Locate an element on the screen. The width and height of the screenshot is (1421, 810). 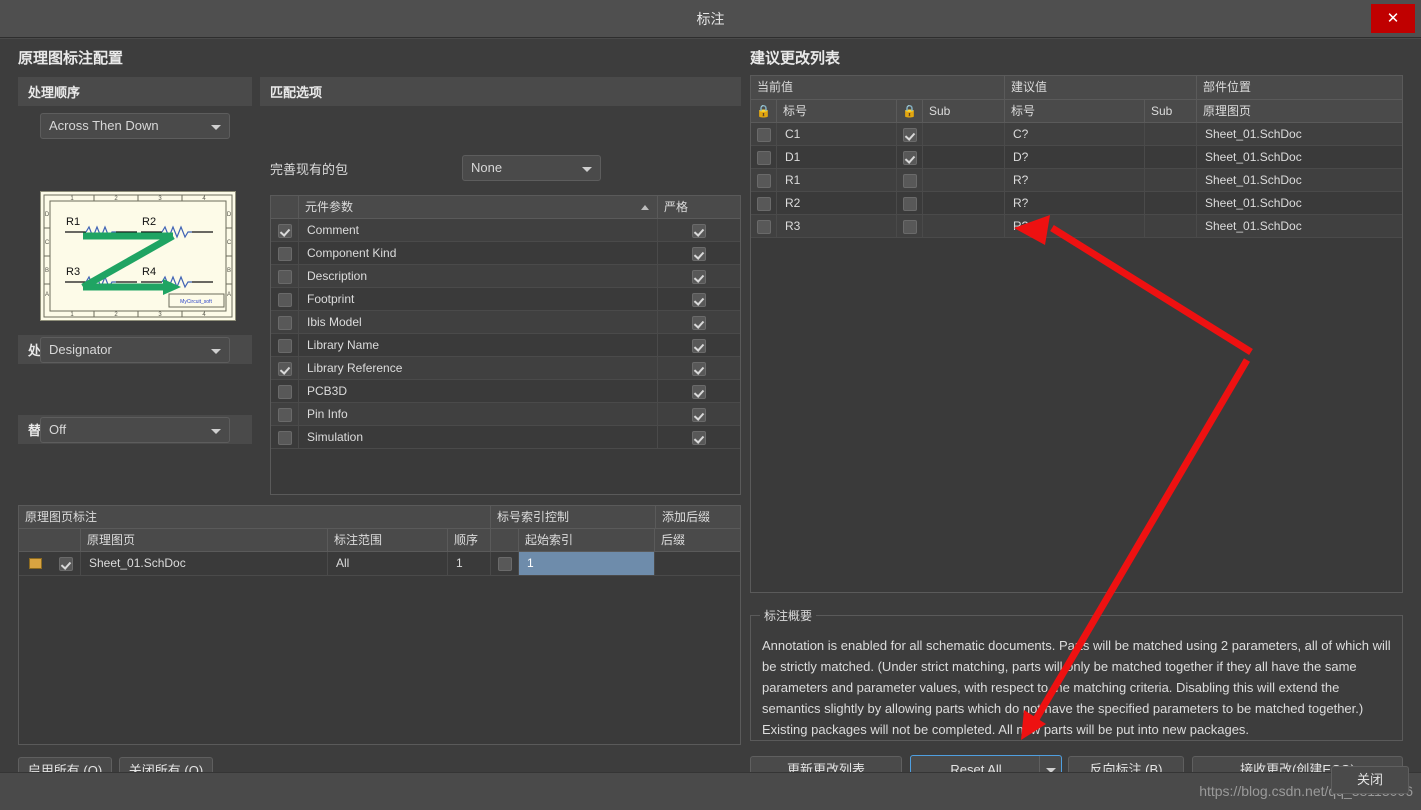
refine-packages-combo: None is located at coordinates (531, 168).